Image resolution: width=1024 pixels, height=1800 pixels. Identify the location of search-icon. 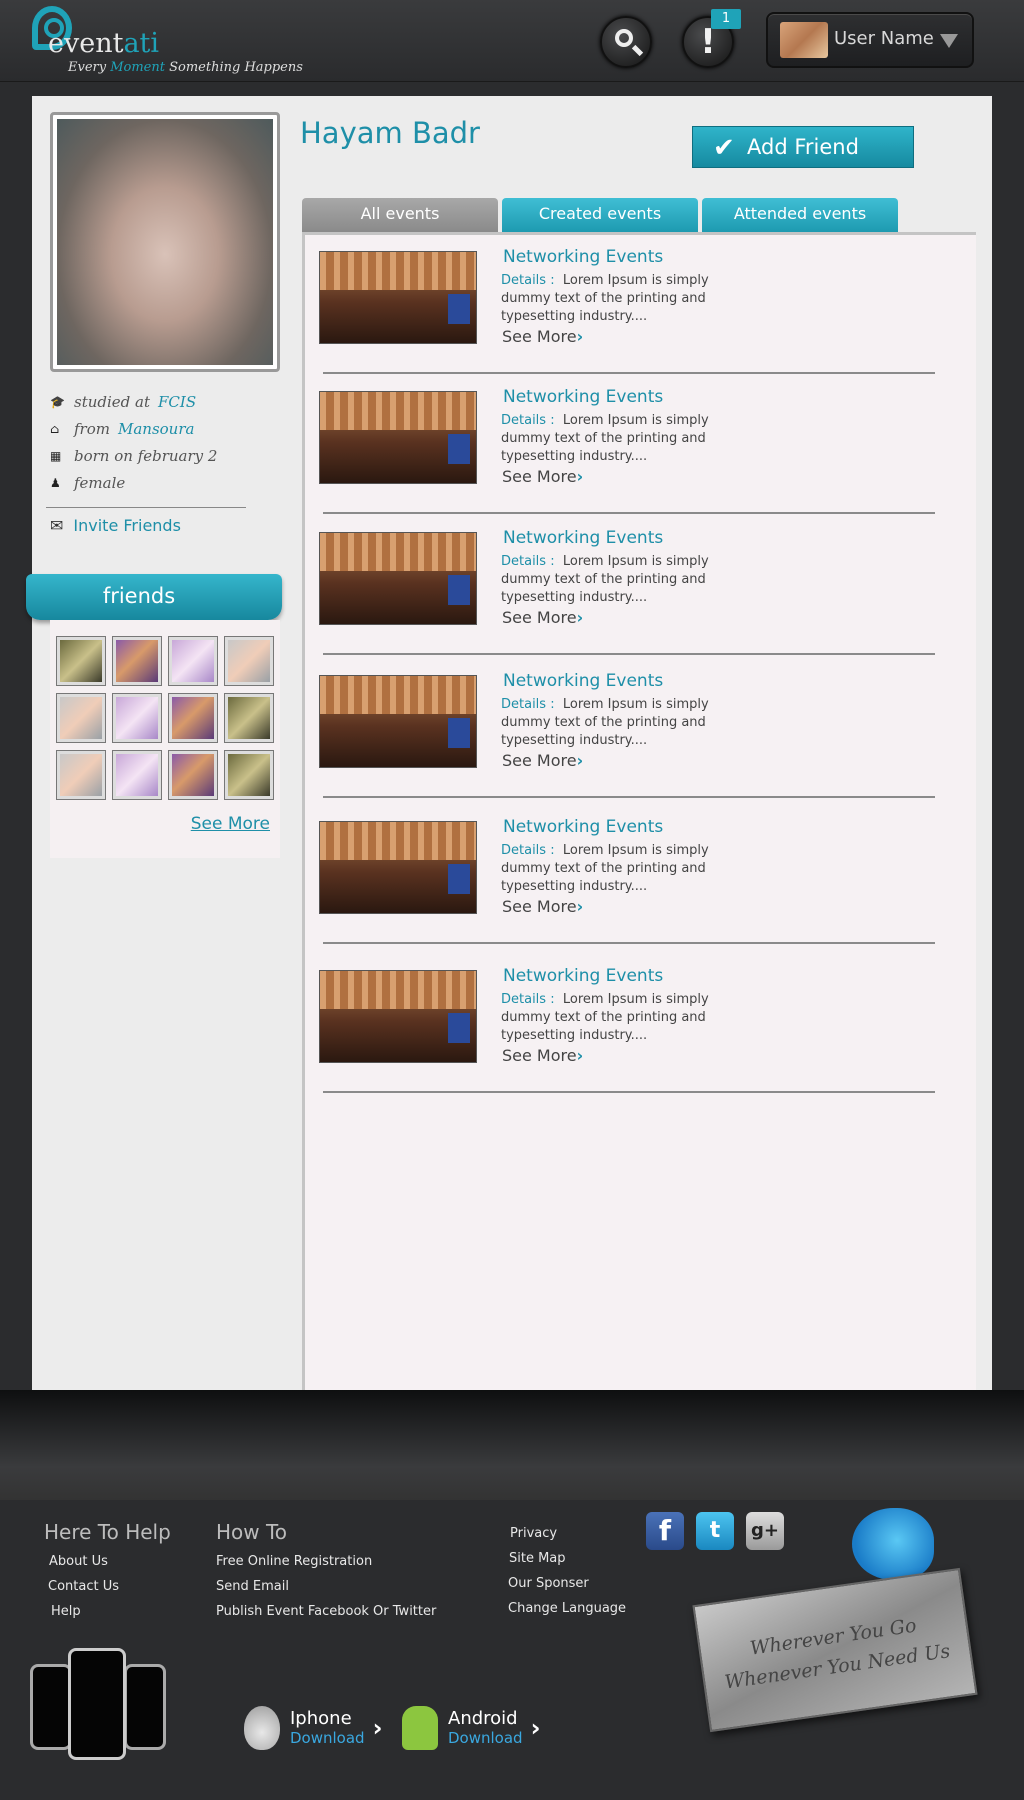
(624, 38).